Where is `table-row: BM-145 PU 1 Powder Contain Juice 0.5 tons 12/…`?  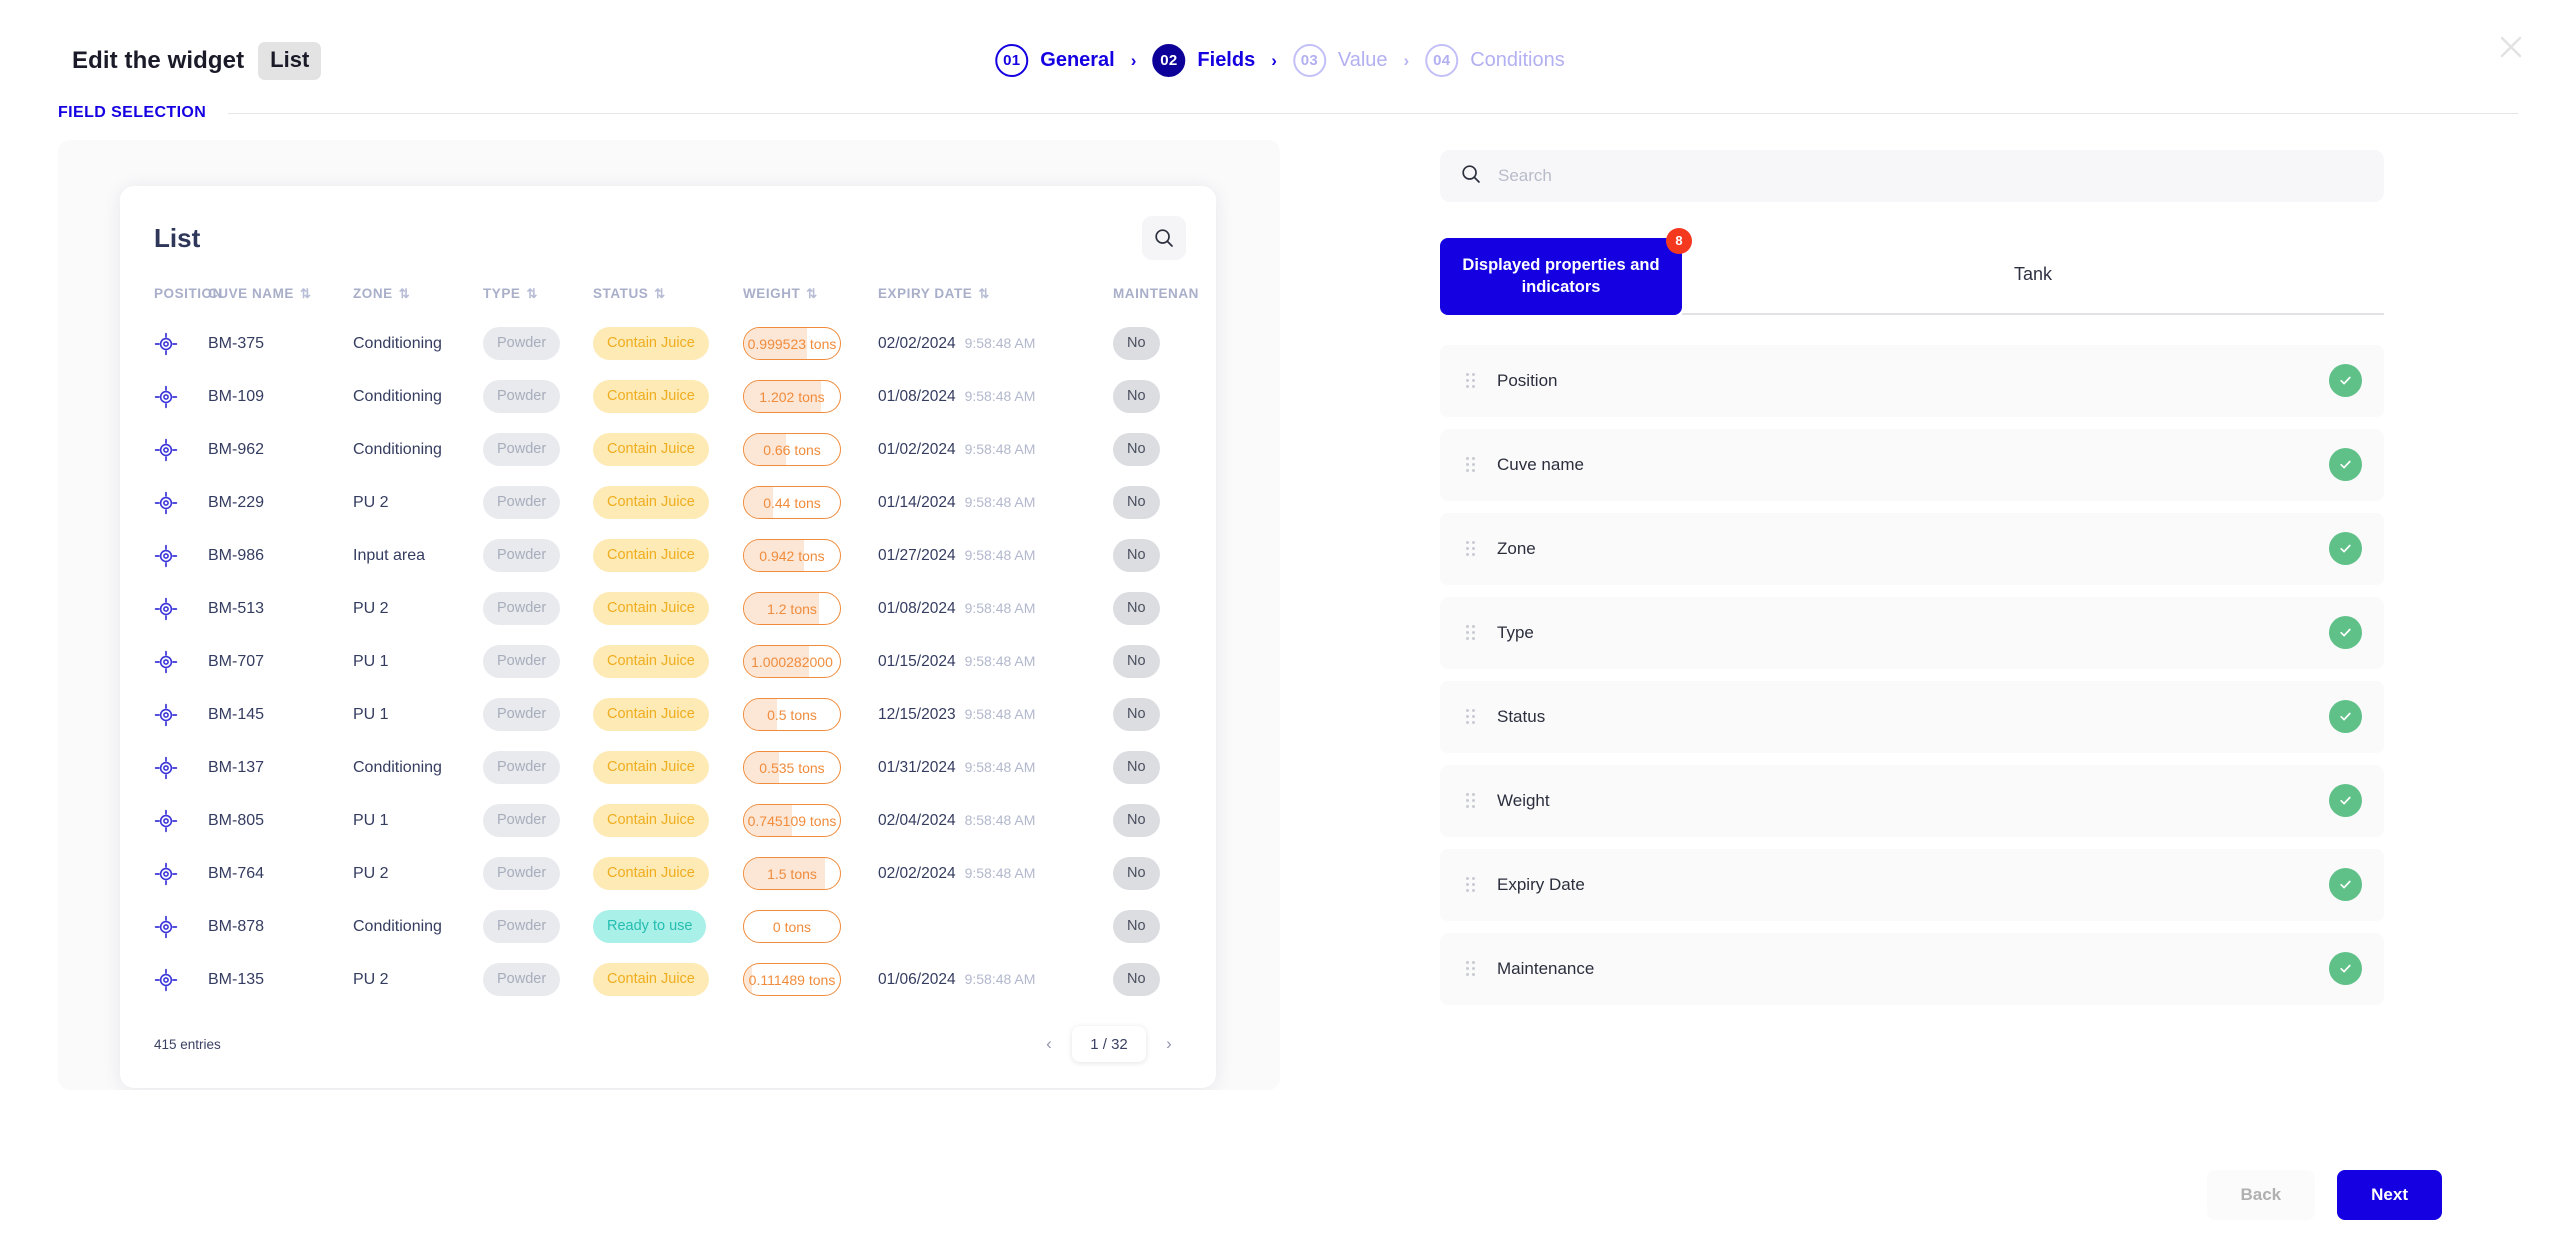
table-row: BM-145 PU 1 Powder Contain Juice 0.5 tons 12/… is located at coordinates (668, 714).